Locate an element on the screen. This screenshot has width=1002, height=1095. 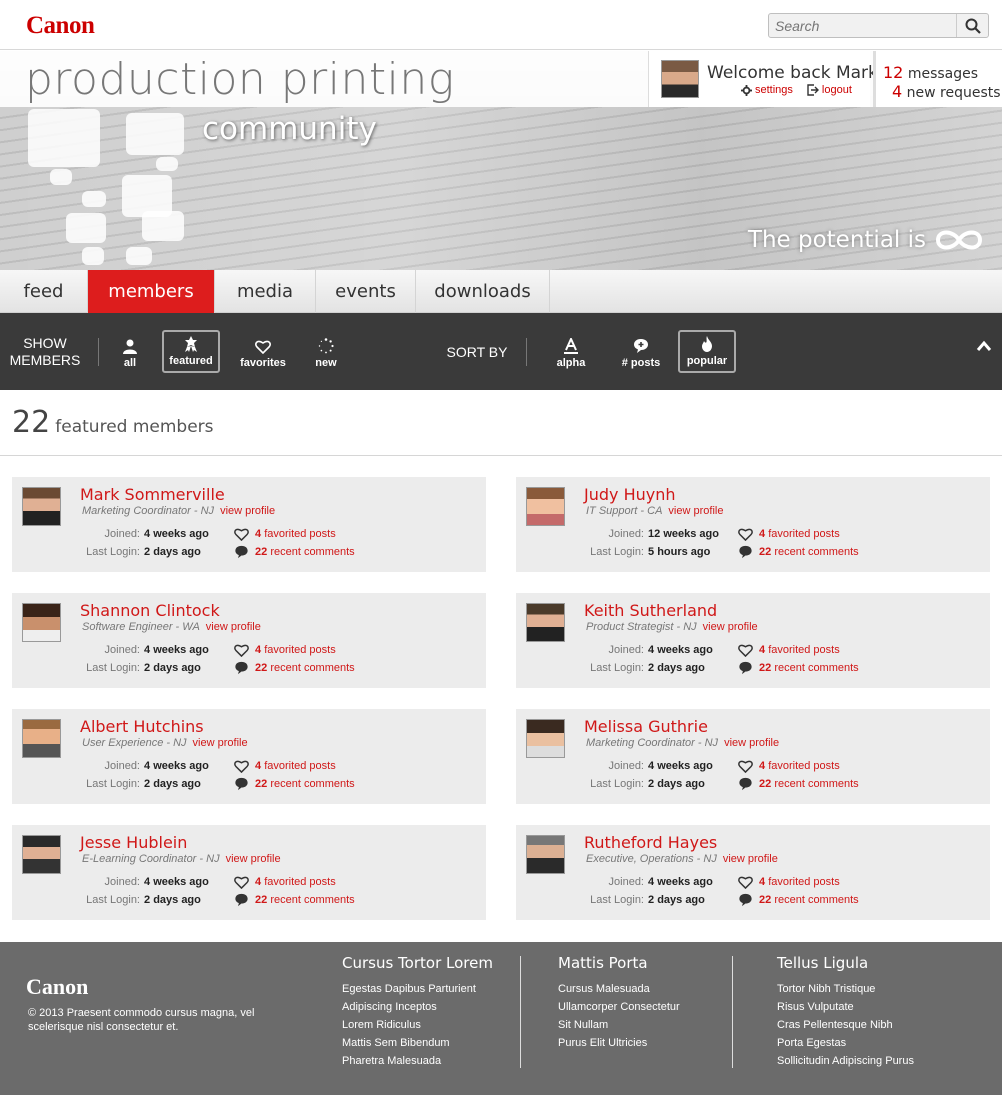
member-name: Rutheford Hayes is located at coordinates (650, 842).